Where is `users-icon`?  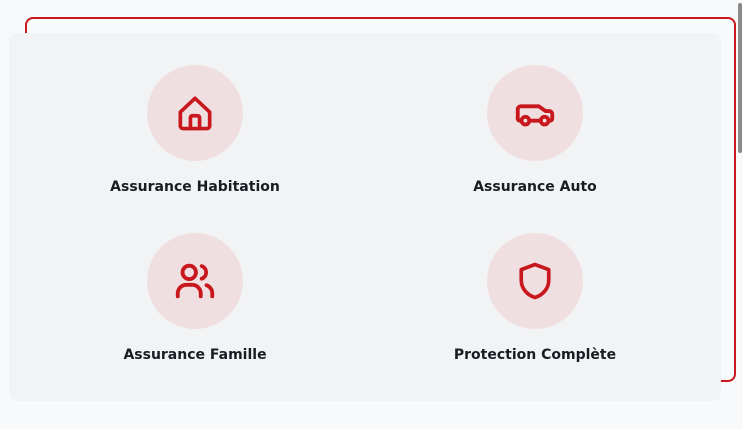 users-icon is located at coordinates (195, 281).